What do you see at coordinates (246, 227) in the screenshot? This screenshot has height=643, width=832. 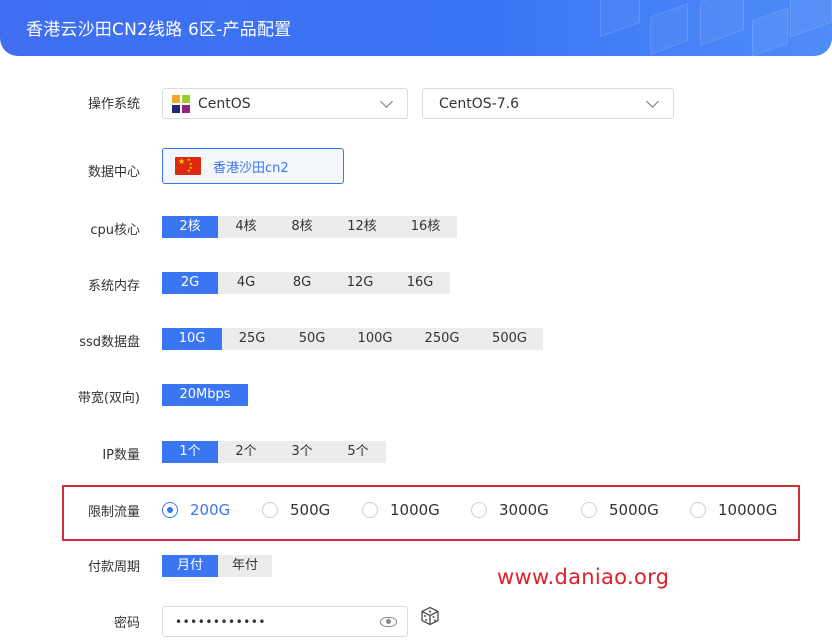 I see `cpu-option-4: 4核` at bounding box center [246, 227].